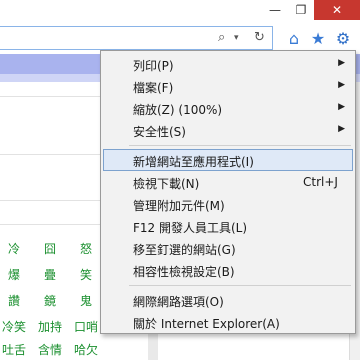 Image resolution: width=360 pixels, height=360 pixels. I want to click on address-bar: ⌕ ▾ ↻, so click(136, 38).